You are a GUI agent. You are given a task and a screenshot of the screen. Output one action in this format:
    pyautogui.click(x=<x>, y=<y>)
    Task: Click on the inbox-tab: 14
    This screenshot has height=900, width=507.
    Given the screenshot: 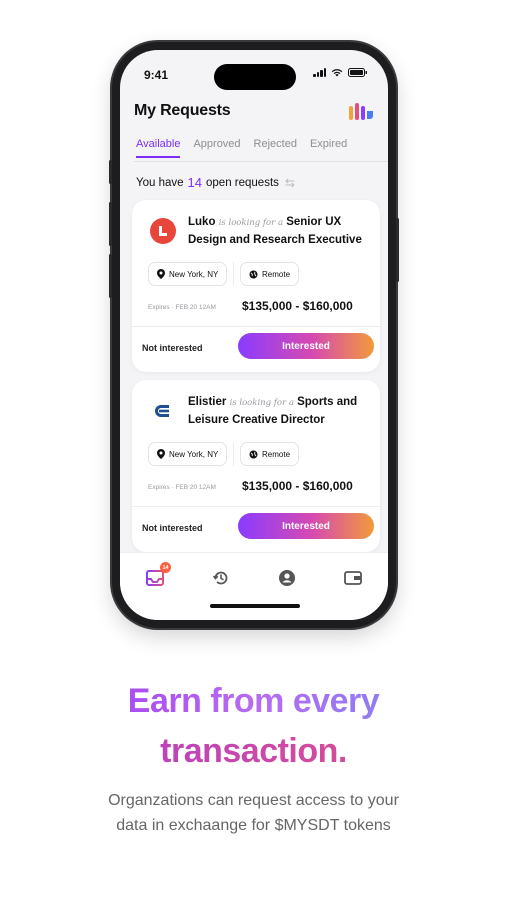 What is the action you would take?
    pyautogui.click(x=157, y=575)
    